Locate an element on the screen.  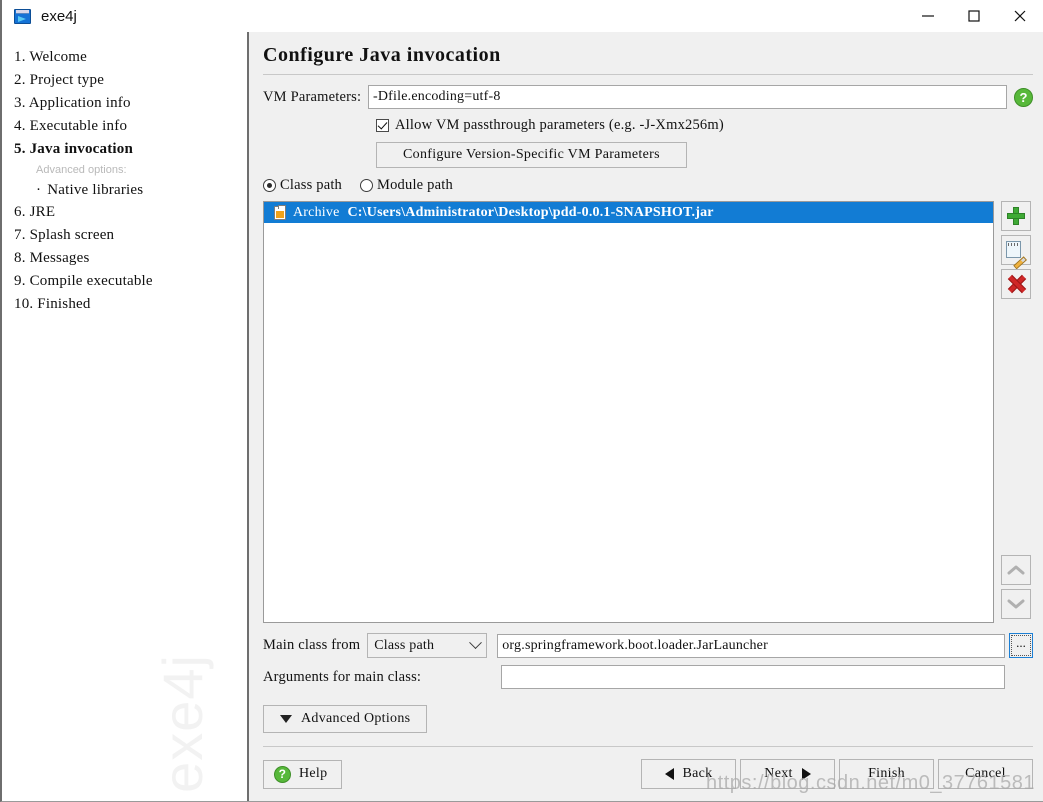
sidebar-item-java-invocation: 5. Java invocation is located at coordinates (124, 149).